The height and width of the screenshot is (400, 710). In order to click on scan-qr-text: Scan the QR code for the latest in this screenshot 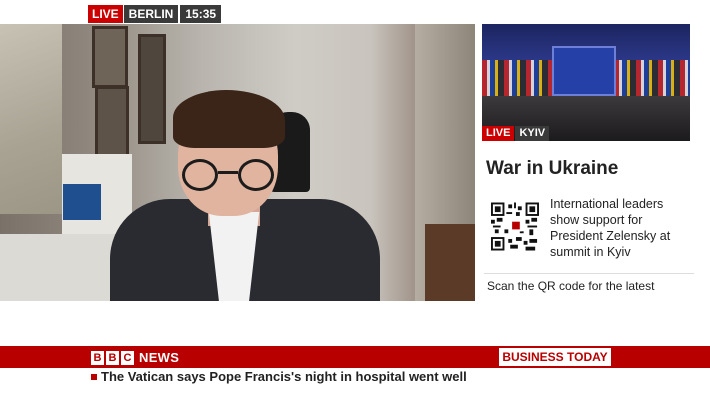, I will do `click(571, 286)`.